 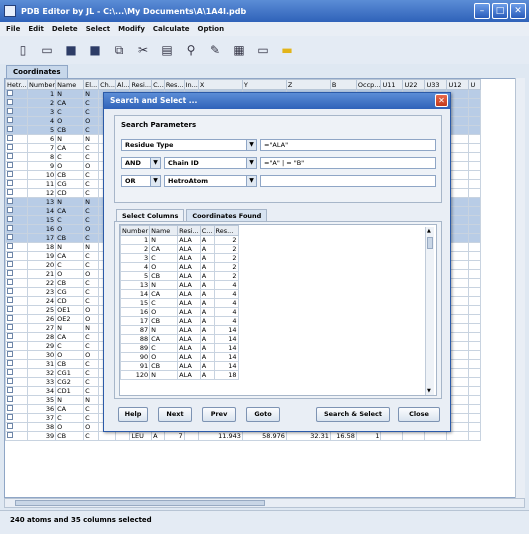 What do you see at coordinates (135, 258) in the screenshot?
I see `found-cell: 3` at bounding box center [135, 258].